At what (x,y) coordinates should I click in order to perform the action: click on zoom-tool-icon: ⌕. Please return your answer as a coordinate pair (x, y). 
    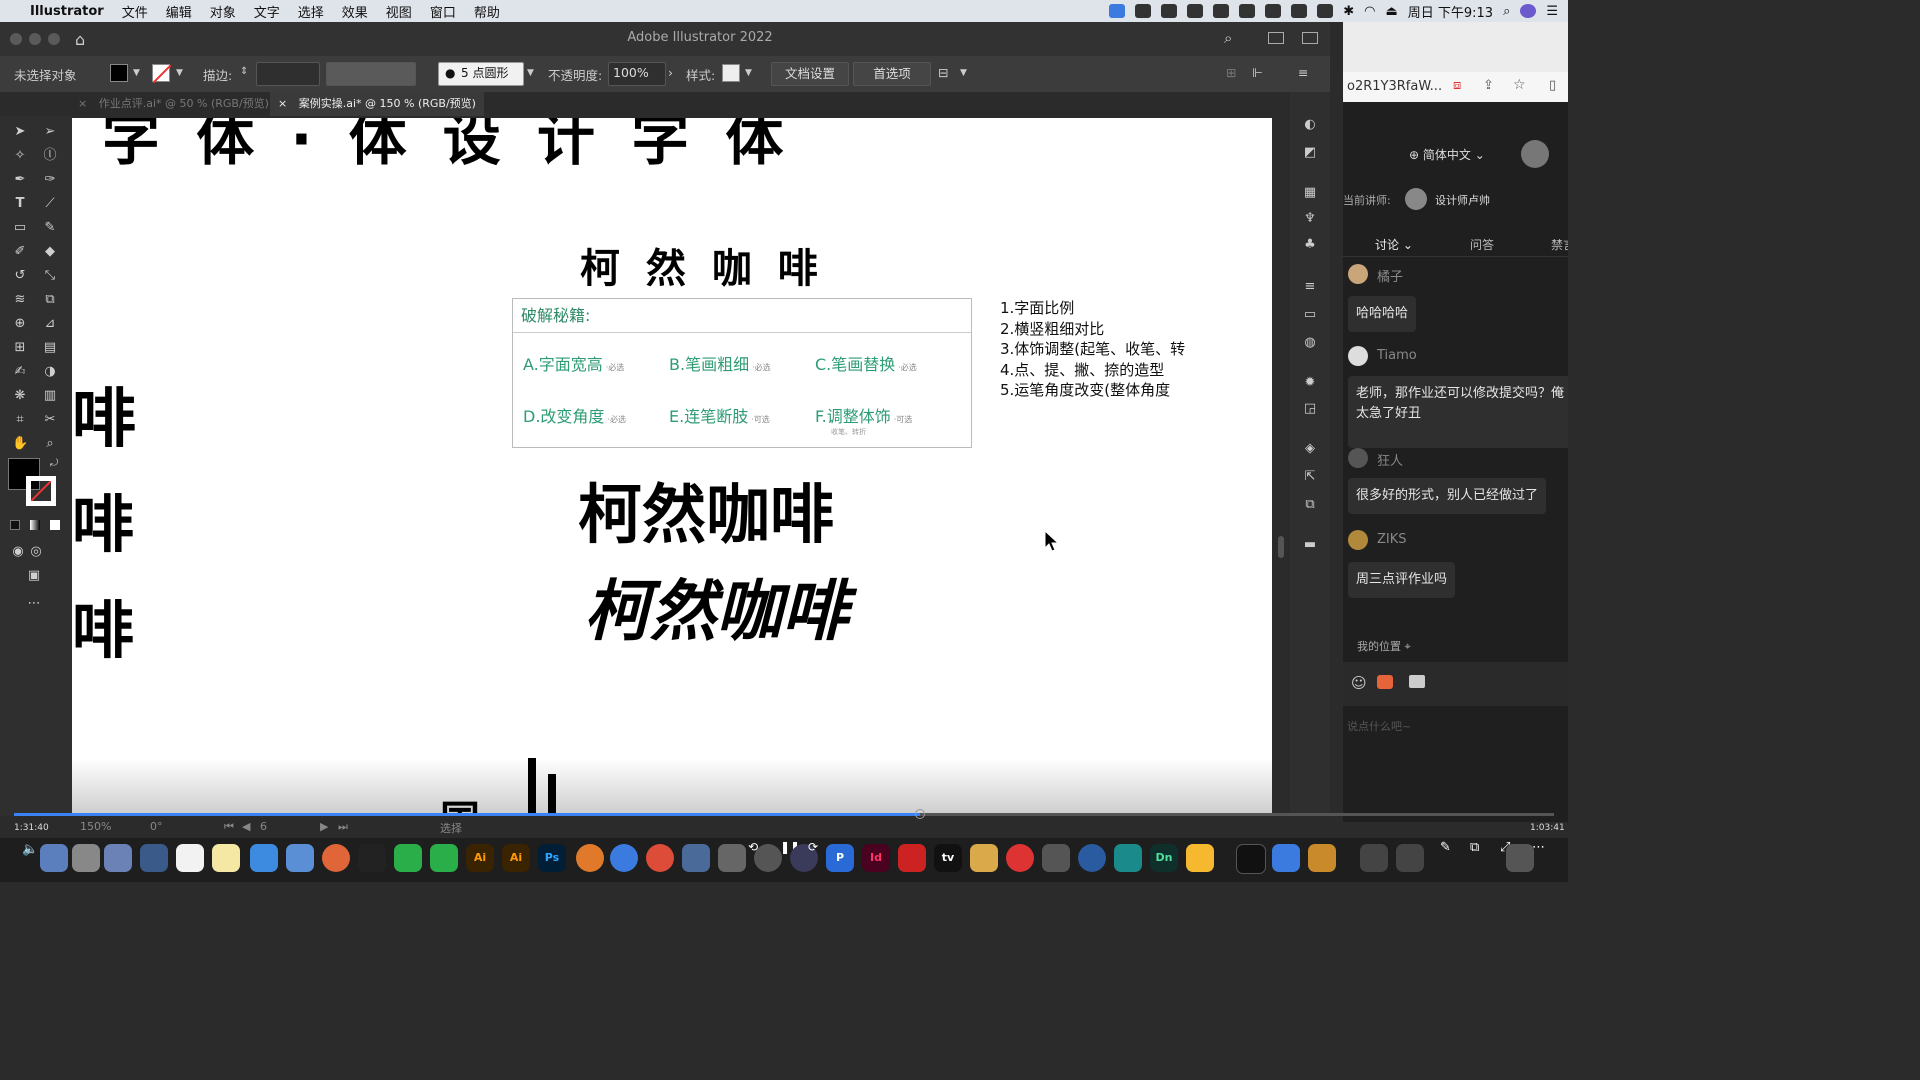
    Looking at the image, I should click on (50, 444).